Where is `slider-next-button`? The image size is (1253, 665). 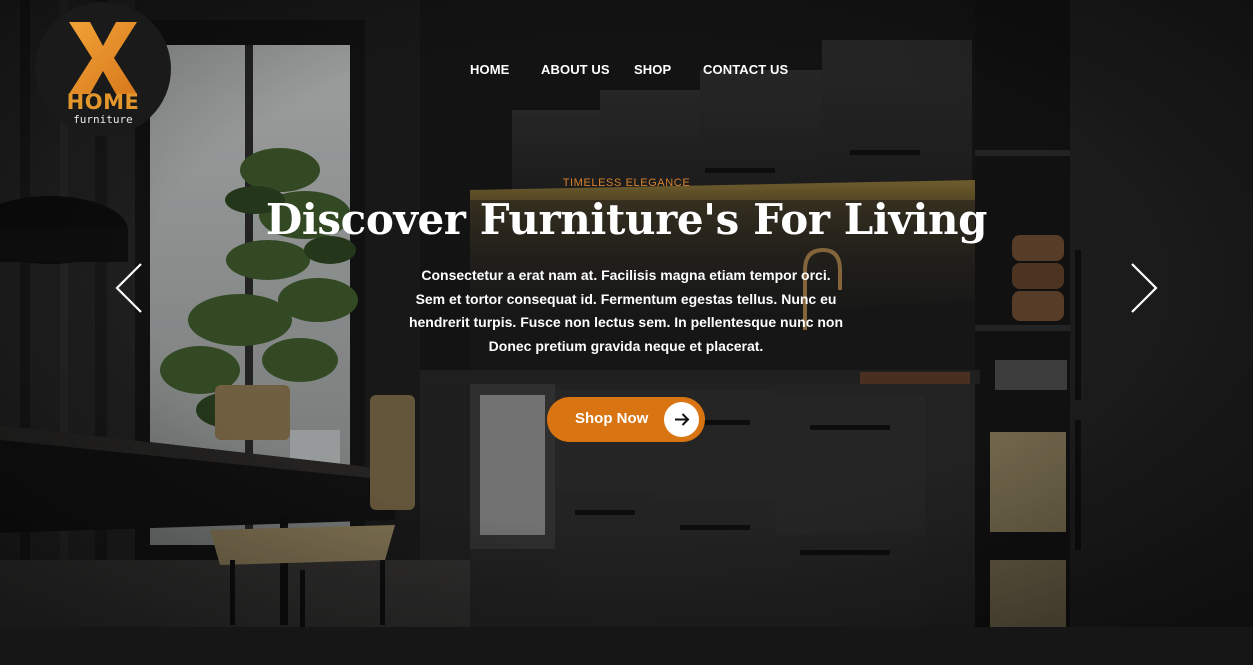 slider-next-button is located at coordinates (1143, 288).